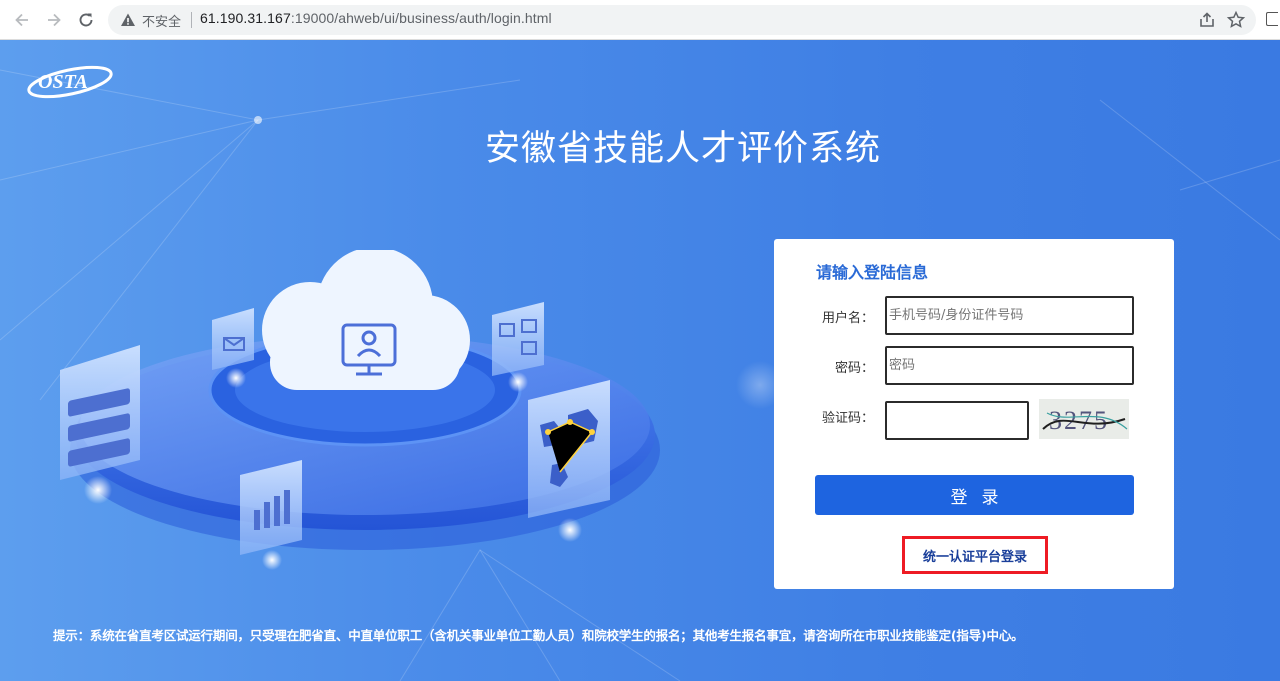 This screenshot has width=1280, height=681. Describe the element at coordinates (1207, 20) in the screenshot. I see `share-icon` at that location.